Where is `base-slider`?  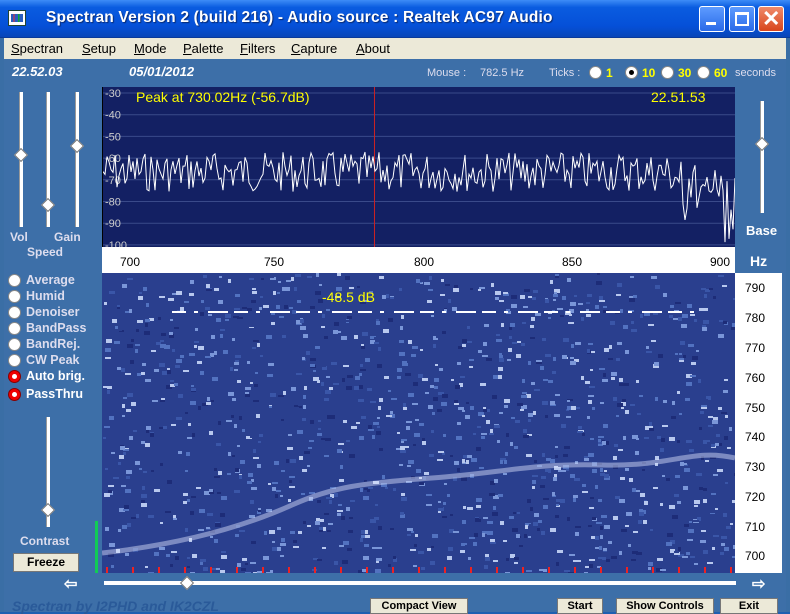
base-slider is located at coordinates (762, 157).